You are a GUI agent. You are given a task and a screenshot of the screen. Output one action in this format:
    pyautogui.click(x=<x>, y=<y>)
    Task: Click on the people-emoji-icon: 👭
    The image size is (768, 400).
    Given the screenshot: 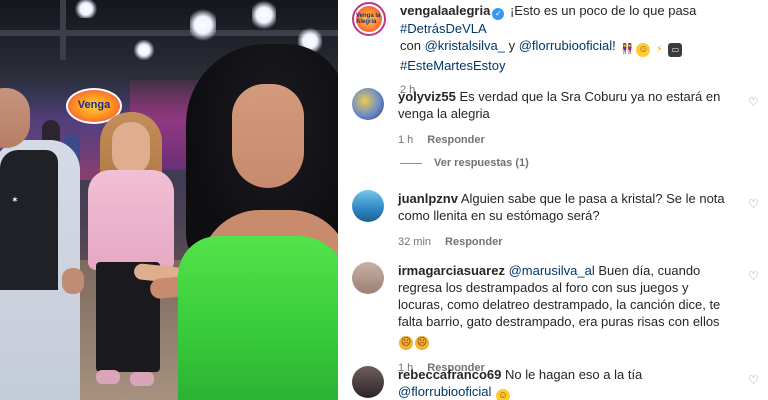 What is the action you would take?
    pyautogui.click(x=627, y=49)
    